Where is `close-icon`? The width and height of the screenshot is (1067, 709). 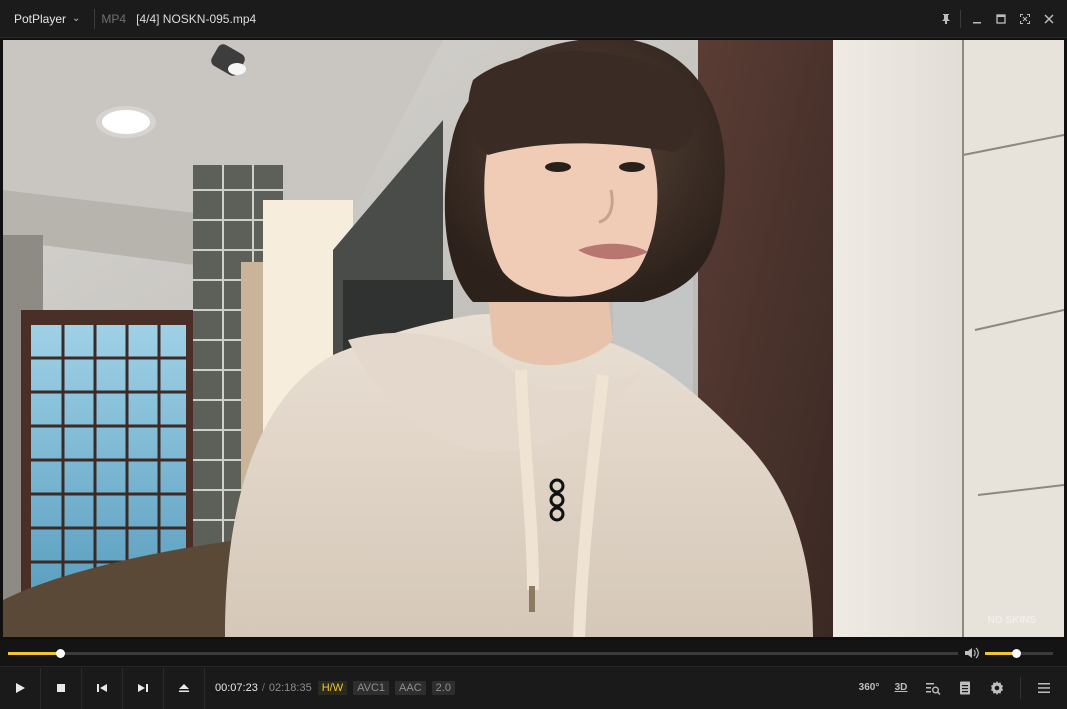
close-icon is located at coordinates (1049, 19).